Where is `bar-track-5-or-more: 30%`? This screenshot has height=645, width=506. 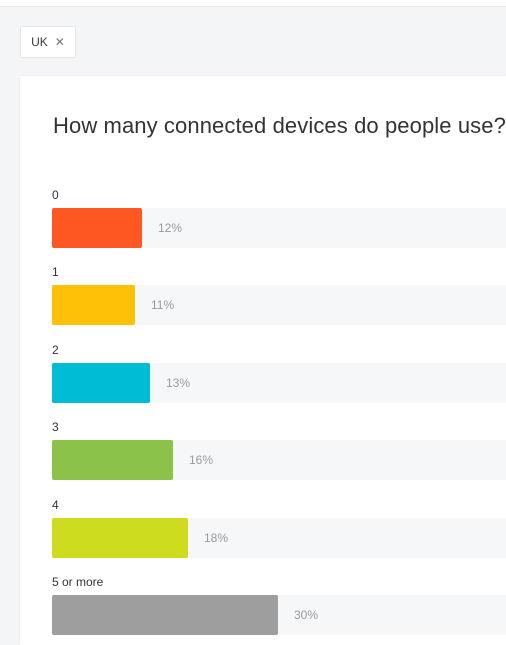
bar-track-5-or-more: 30% is located at coordinates (279, 615).